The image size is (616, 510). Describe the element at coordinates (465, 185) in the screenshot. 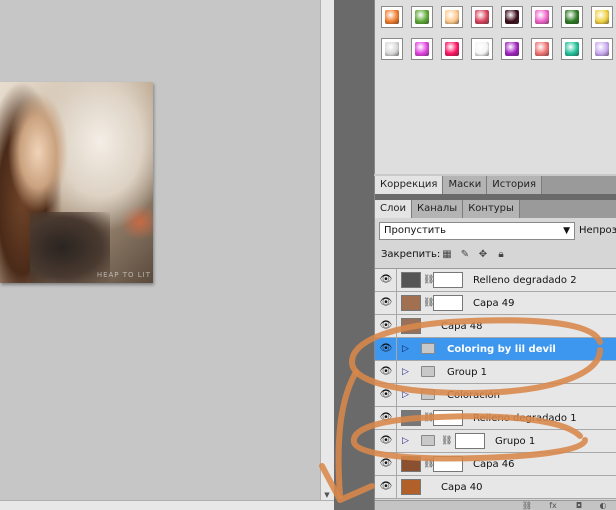

I see `tab-masks: Маски` at that location.